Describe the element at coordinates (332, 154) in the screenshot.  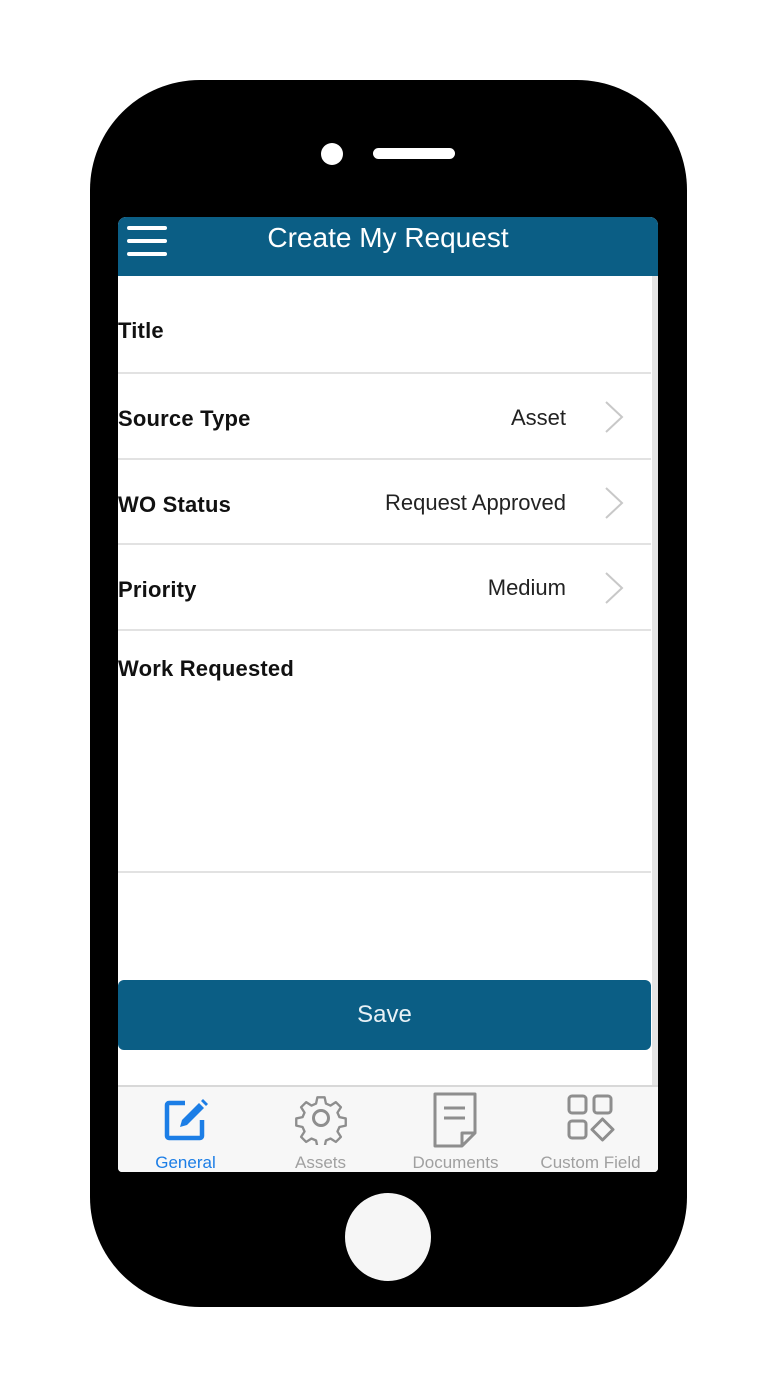
I see `front-camera` at that location.